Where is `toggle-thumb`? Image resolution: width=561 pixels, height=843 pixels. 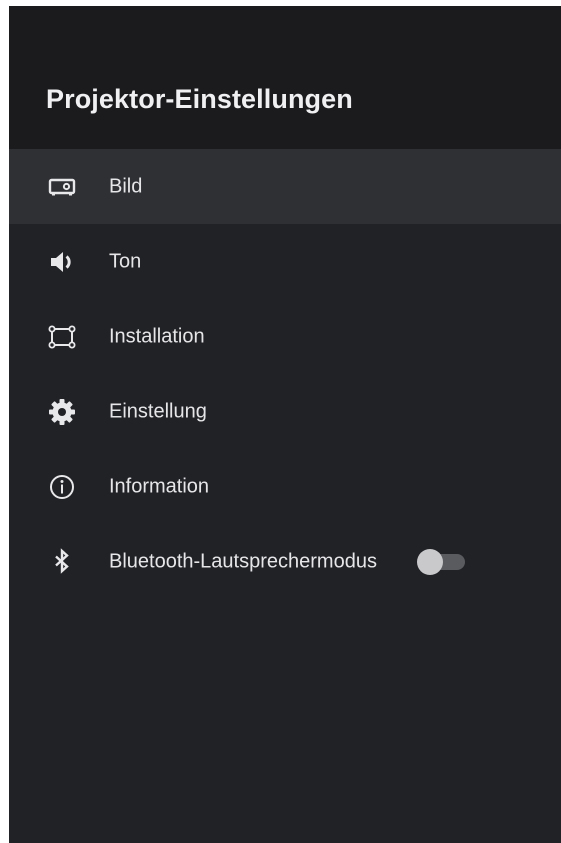
toggle-thumb is located at coordinates (430, 561).